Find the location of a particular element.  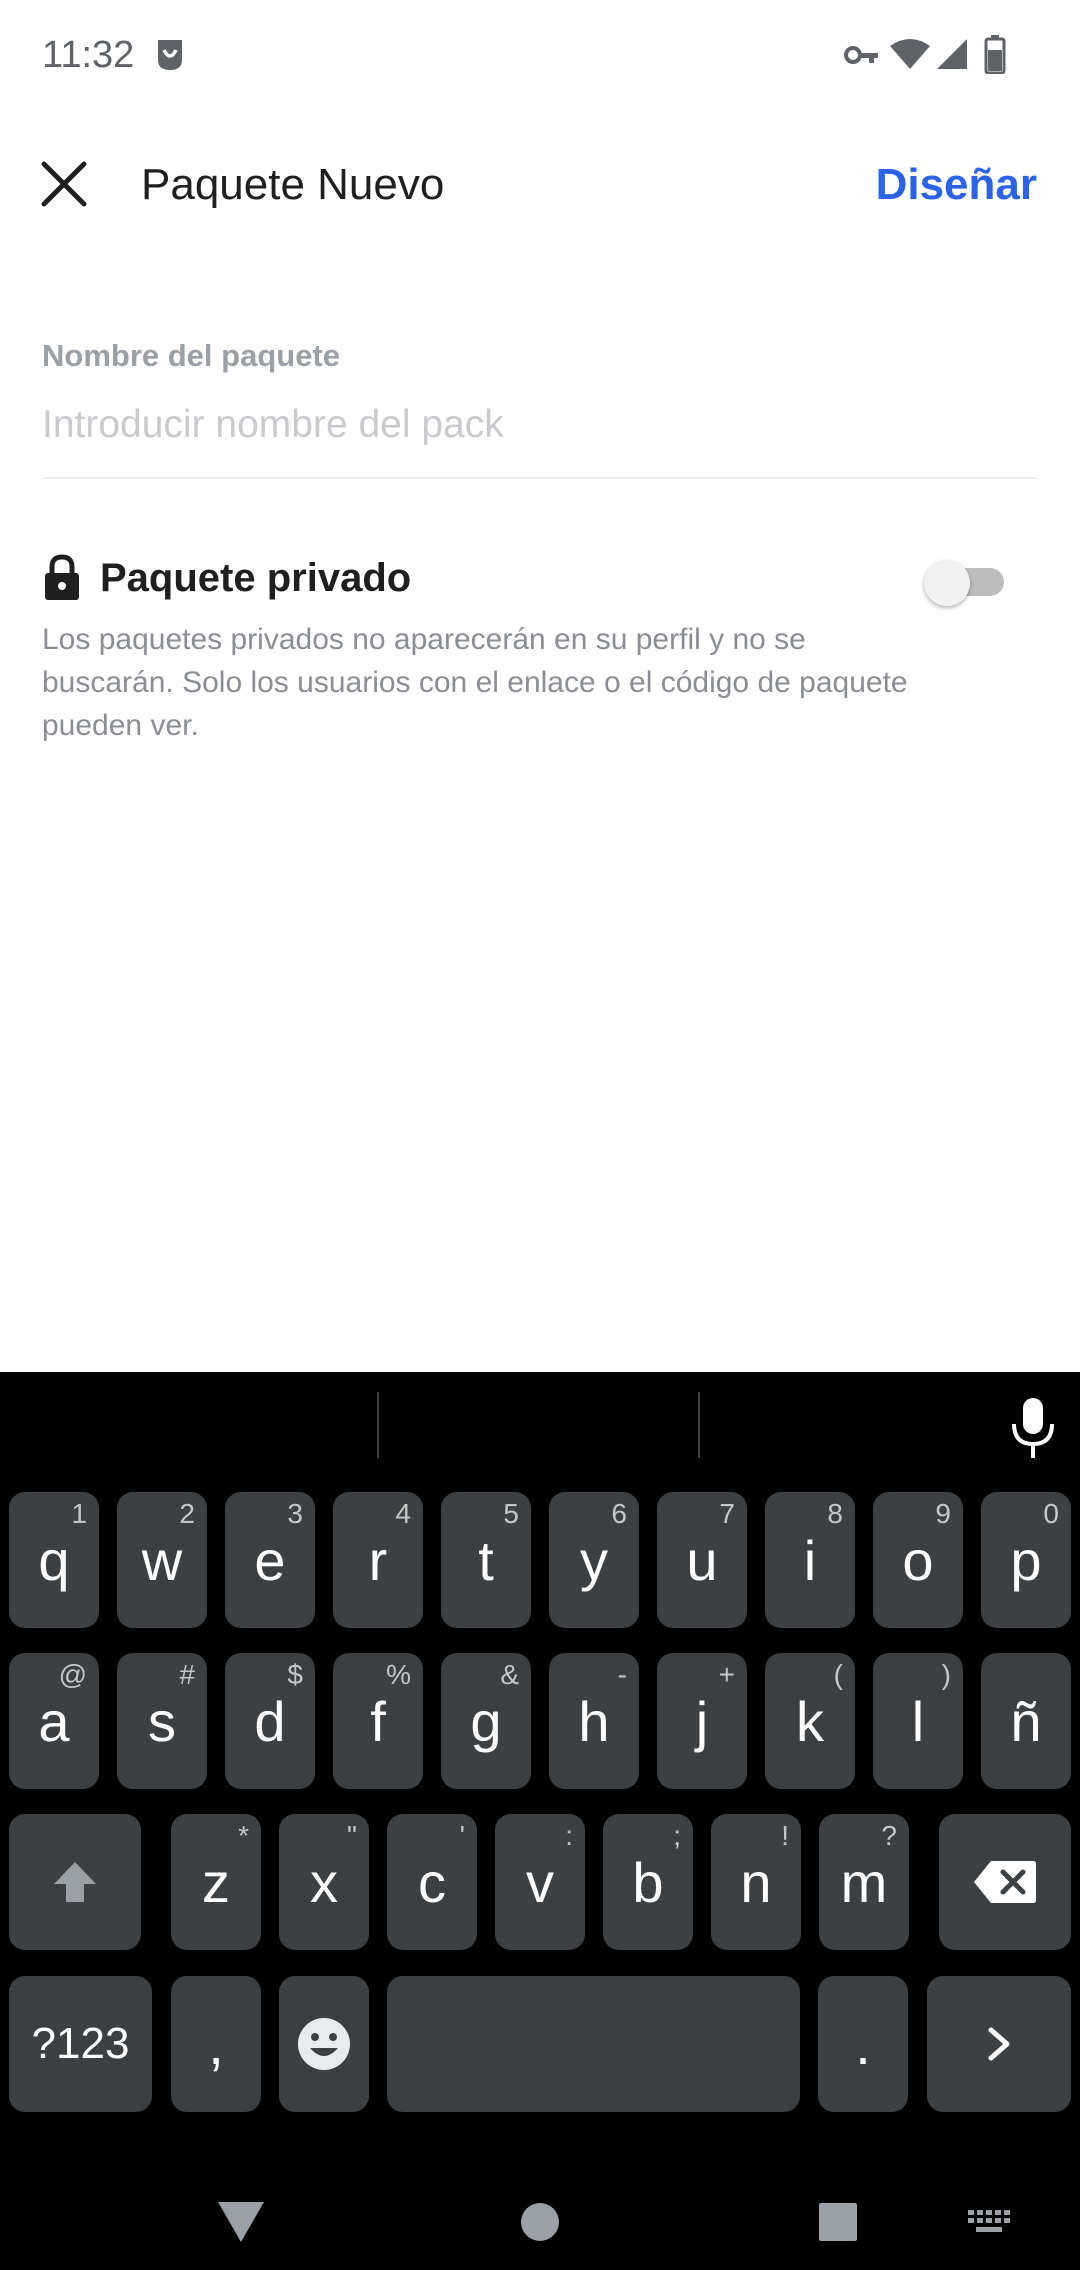

symbols-key: ?123 is located at coordinates (80, 2044).